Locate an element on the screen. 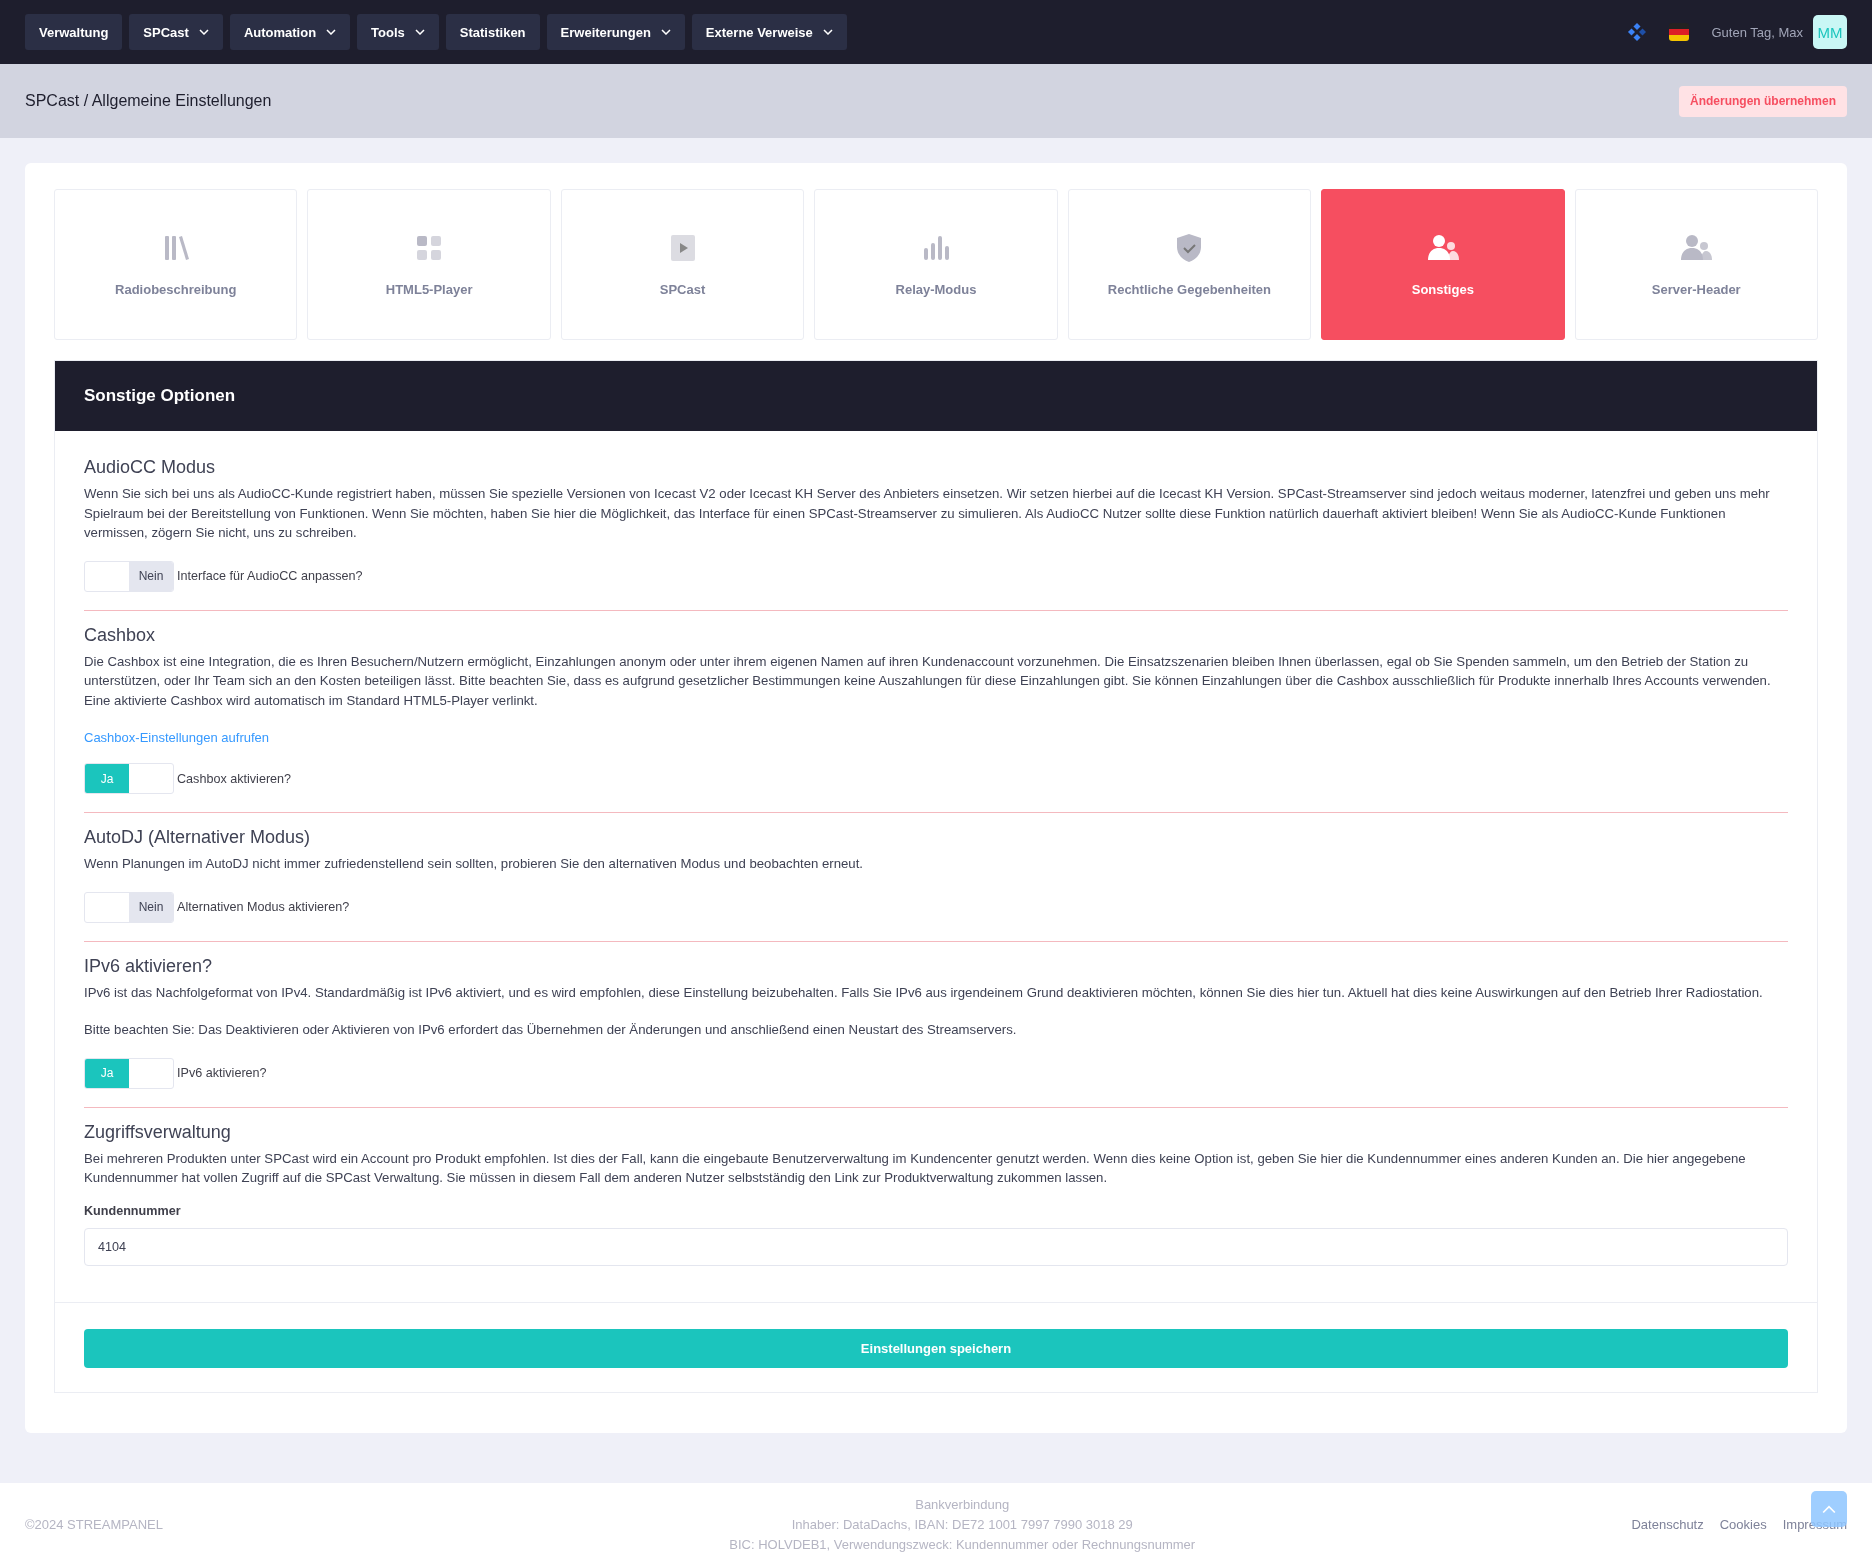 The height and width of the screenshot is (1567, 1872). customer-number-field: 4104 is located at coordinates (936, 1246).